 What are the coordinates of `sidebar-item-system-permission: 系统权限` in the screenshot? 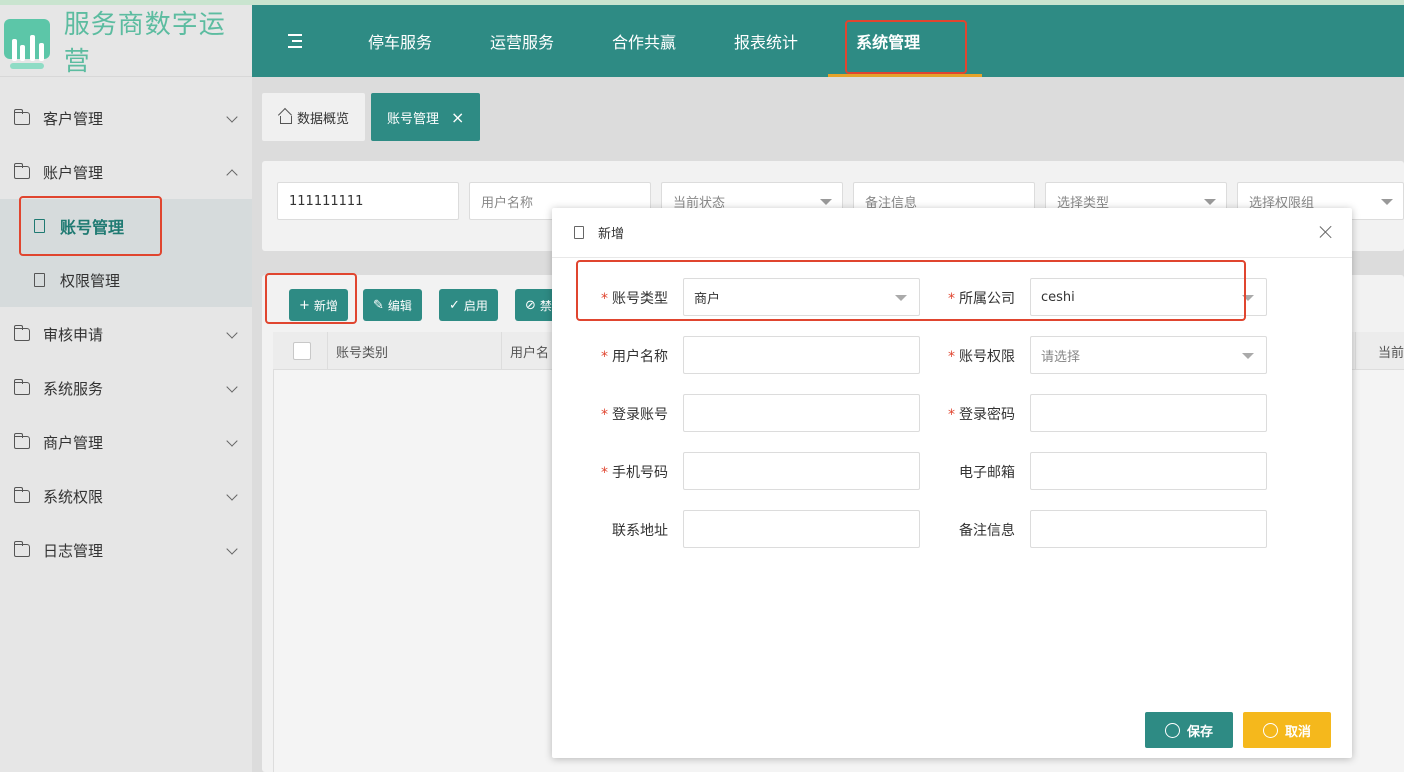 It's located at (126, 496).